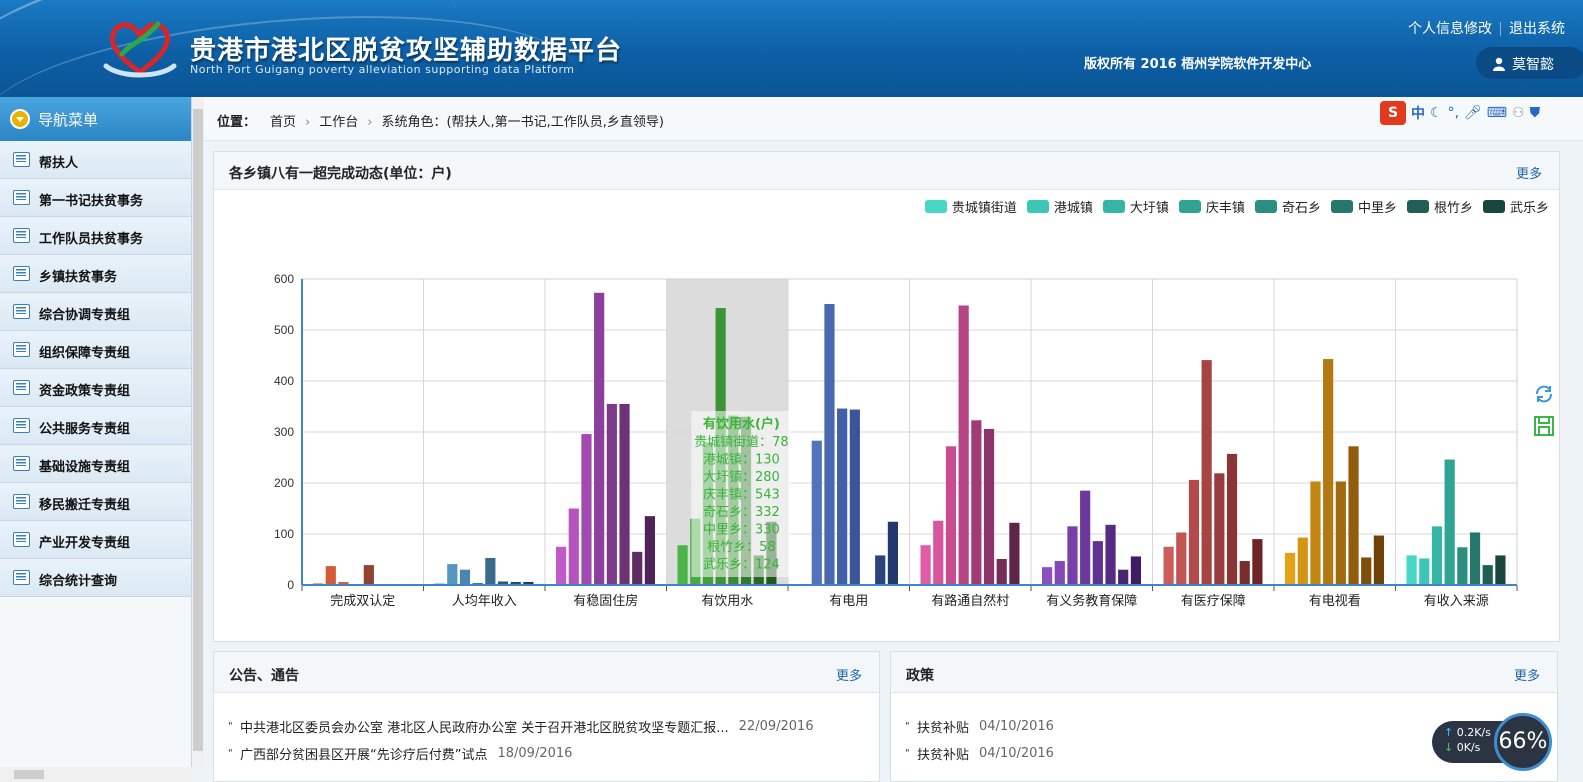  Describe the element at coordinates (1418, 113) in the screenshot. I see `ime-mode: 中` at that location.